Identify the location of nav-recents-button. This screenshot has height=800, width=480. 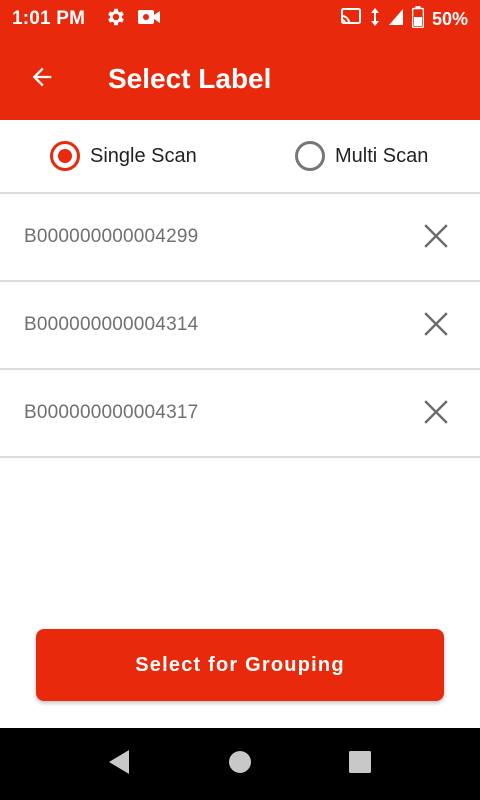
(360, 764).